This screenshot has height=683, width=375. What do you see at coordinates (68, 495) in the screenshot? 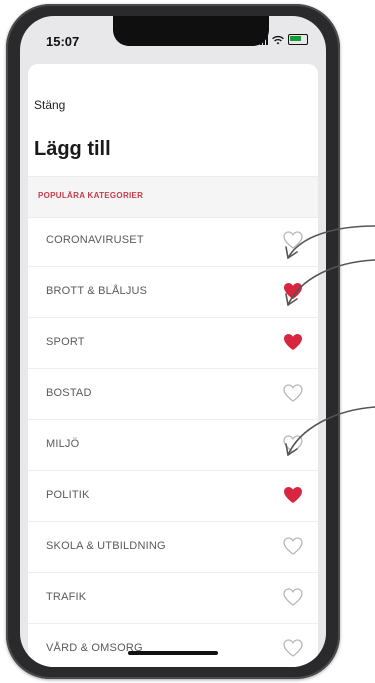
I see `category-label: POLITIK` at bounding box center [68, 495].